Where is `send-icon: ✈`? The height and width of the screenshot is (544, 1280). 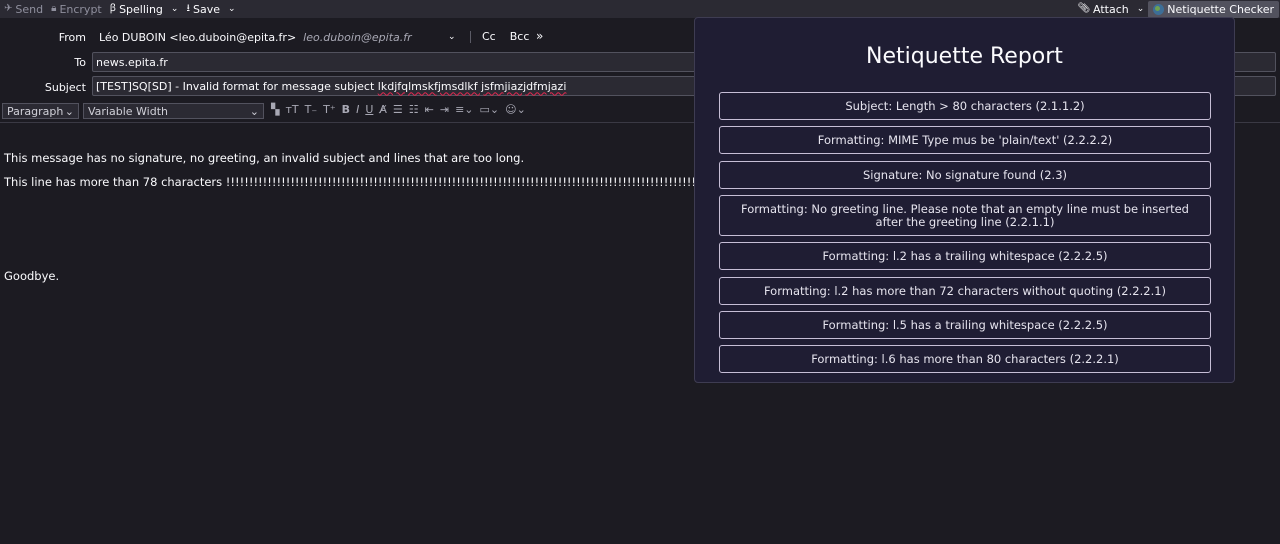
send-icon: ✈ is located at coordinates (8, 8).